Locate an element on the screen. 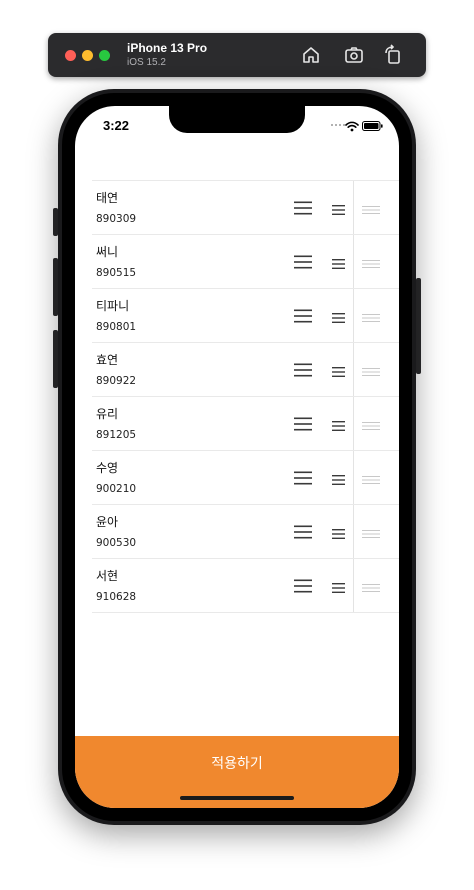  list-item-name: 윤아 is located at coordinates (107, 522).